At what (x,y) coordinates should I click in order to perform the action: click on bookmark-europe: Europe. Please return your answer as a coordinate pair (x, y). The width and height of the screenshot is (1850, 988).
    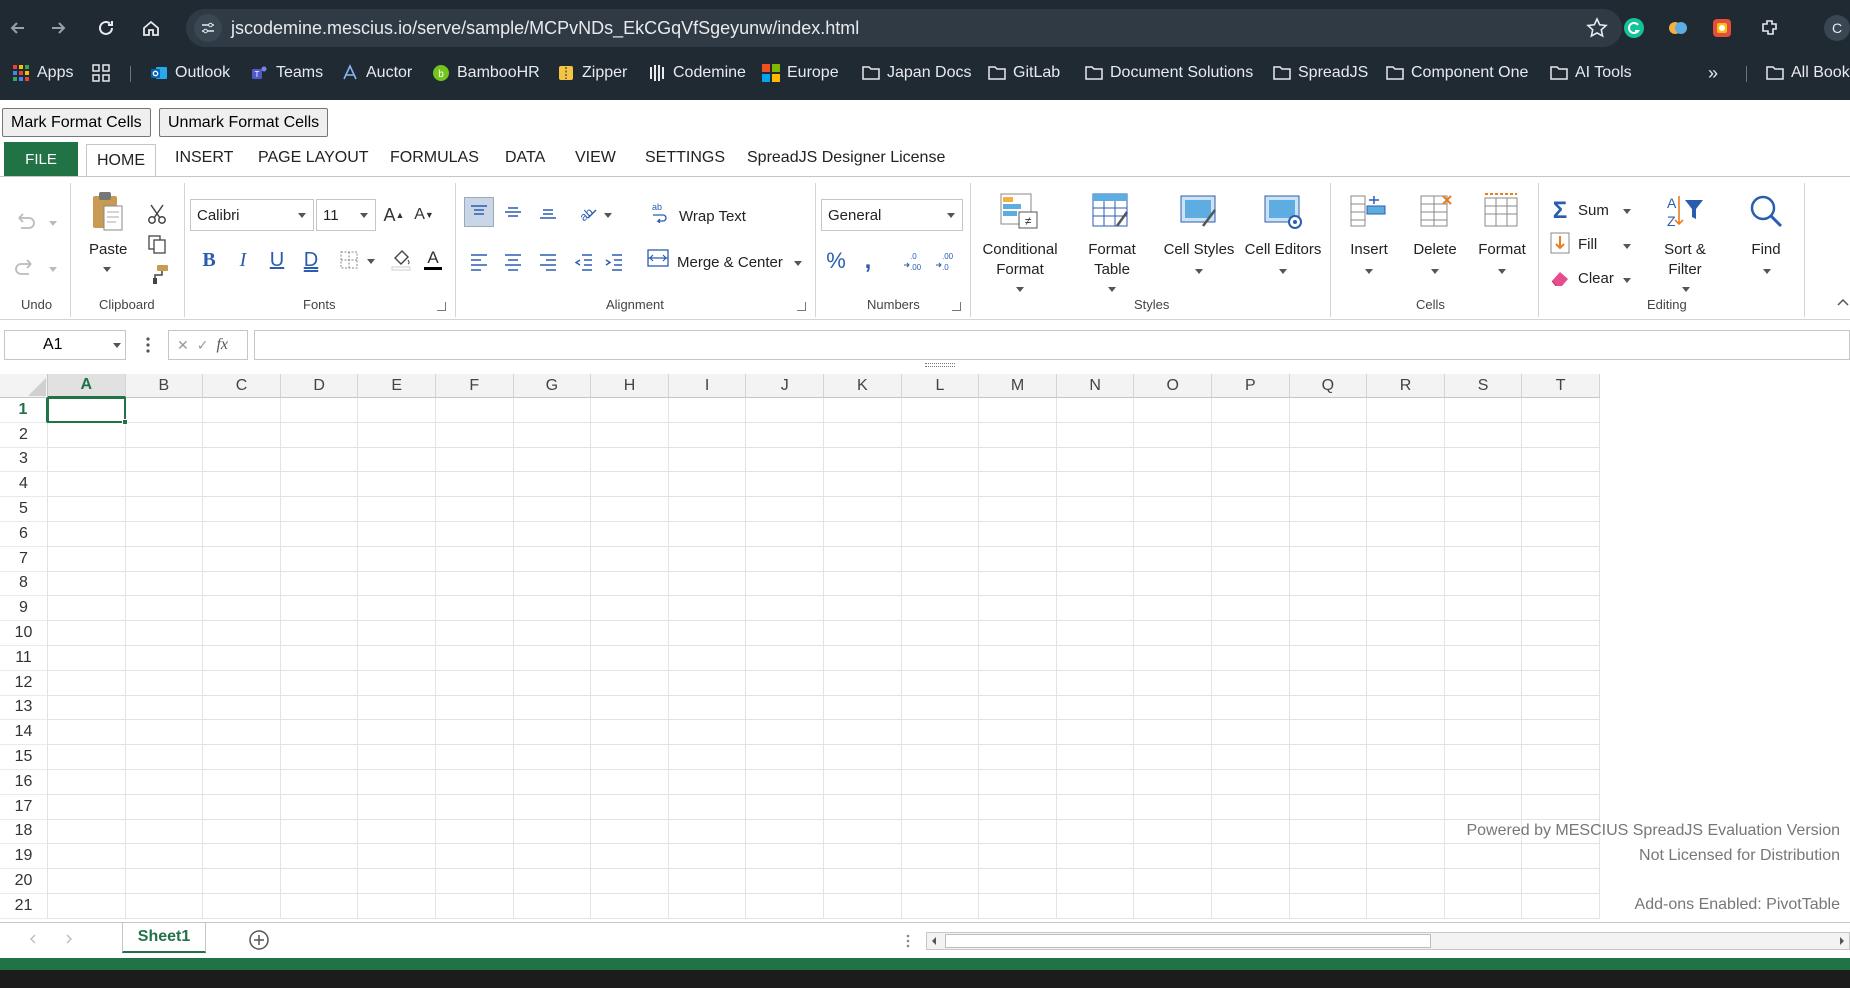
    Looking at the image, I should click on (800, 73).